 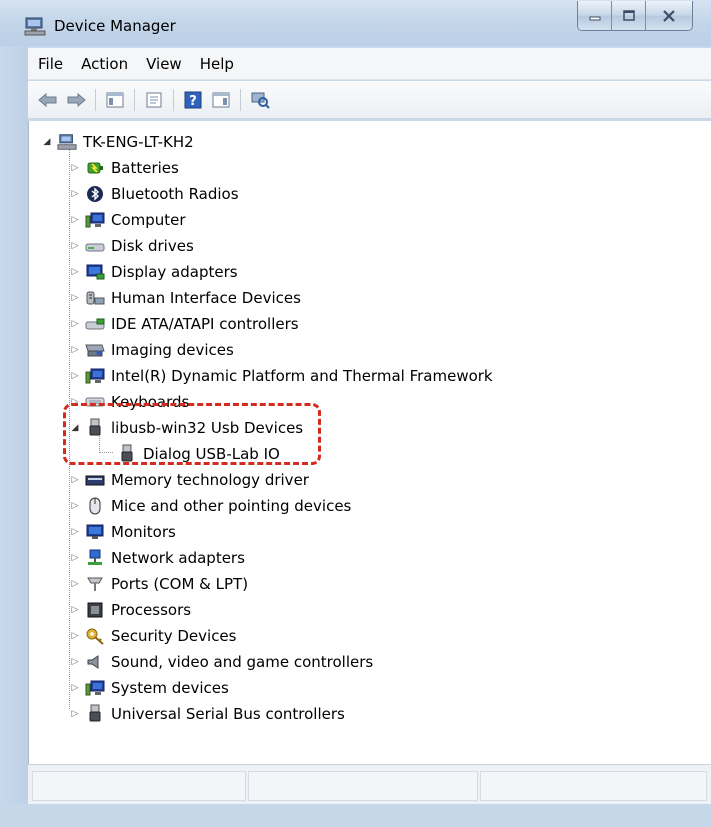 I want to click on tree-category-label: Monitors, so click(x=143, y=532).